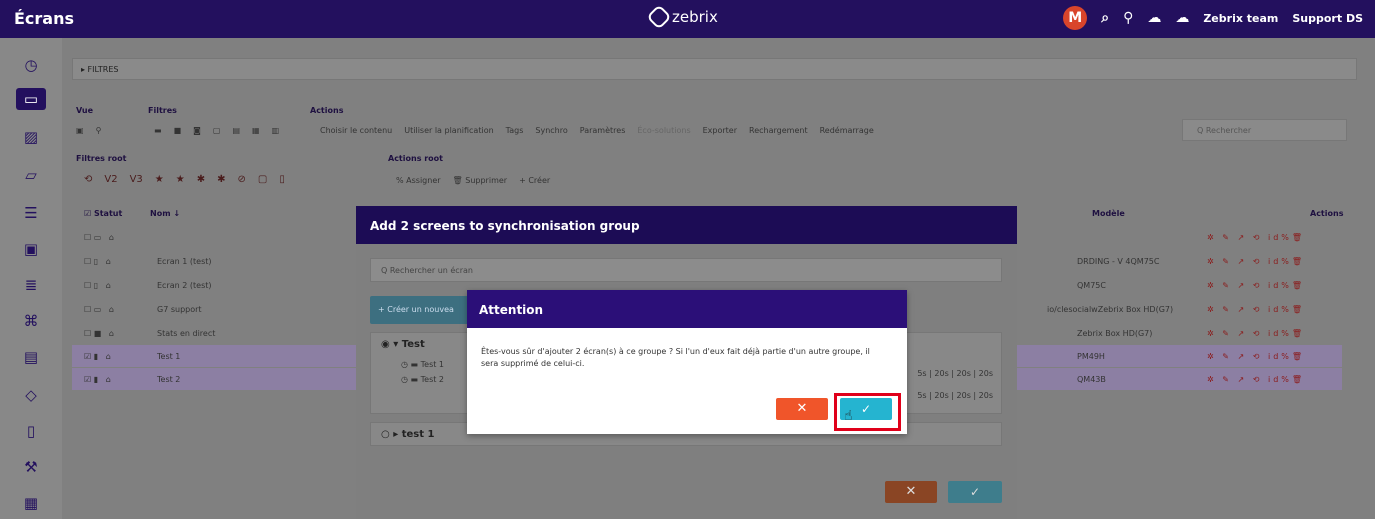  I want to click on create-button: + Créer, so click(534, 180).